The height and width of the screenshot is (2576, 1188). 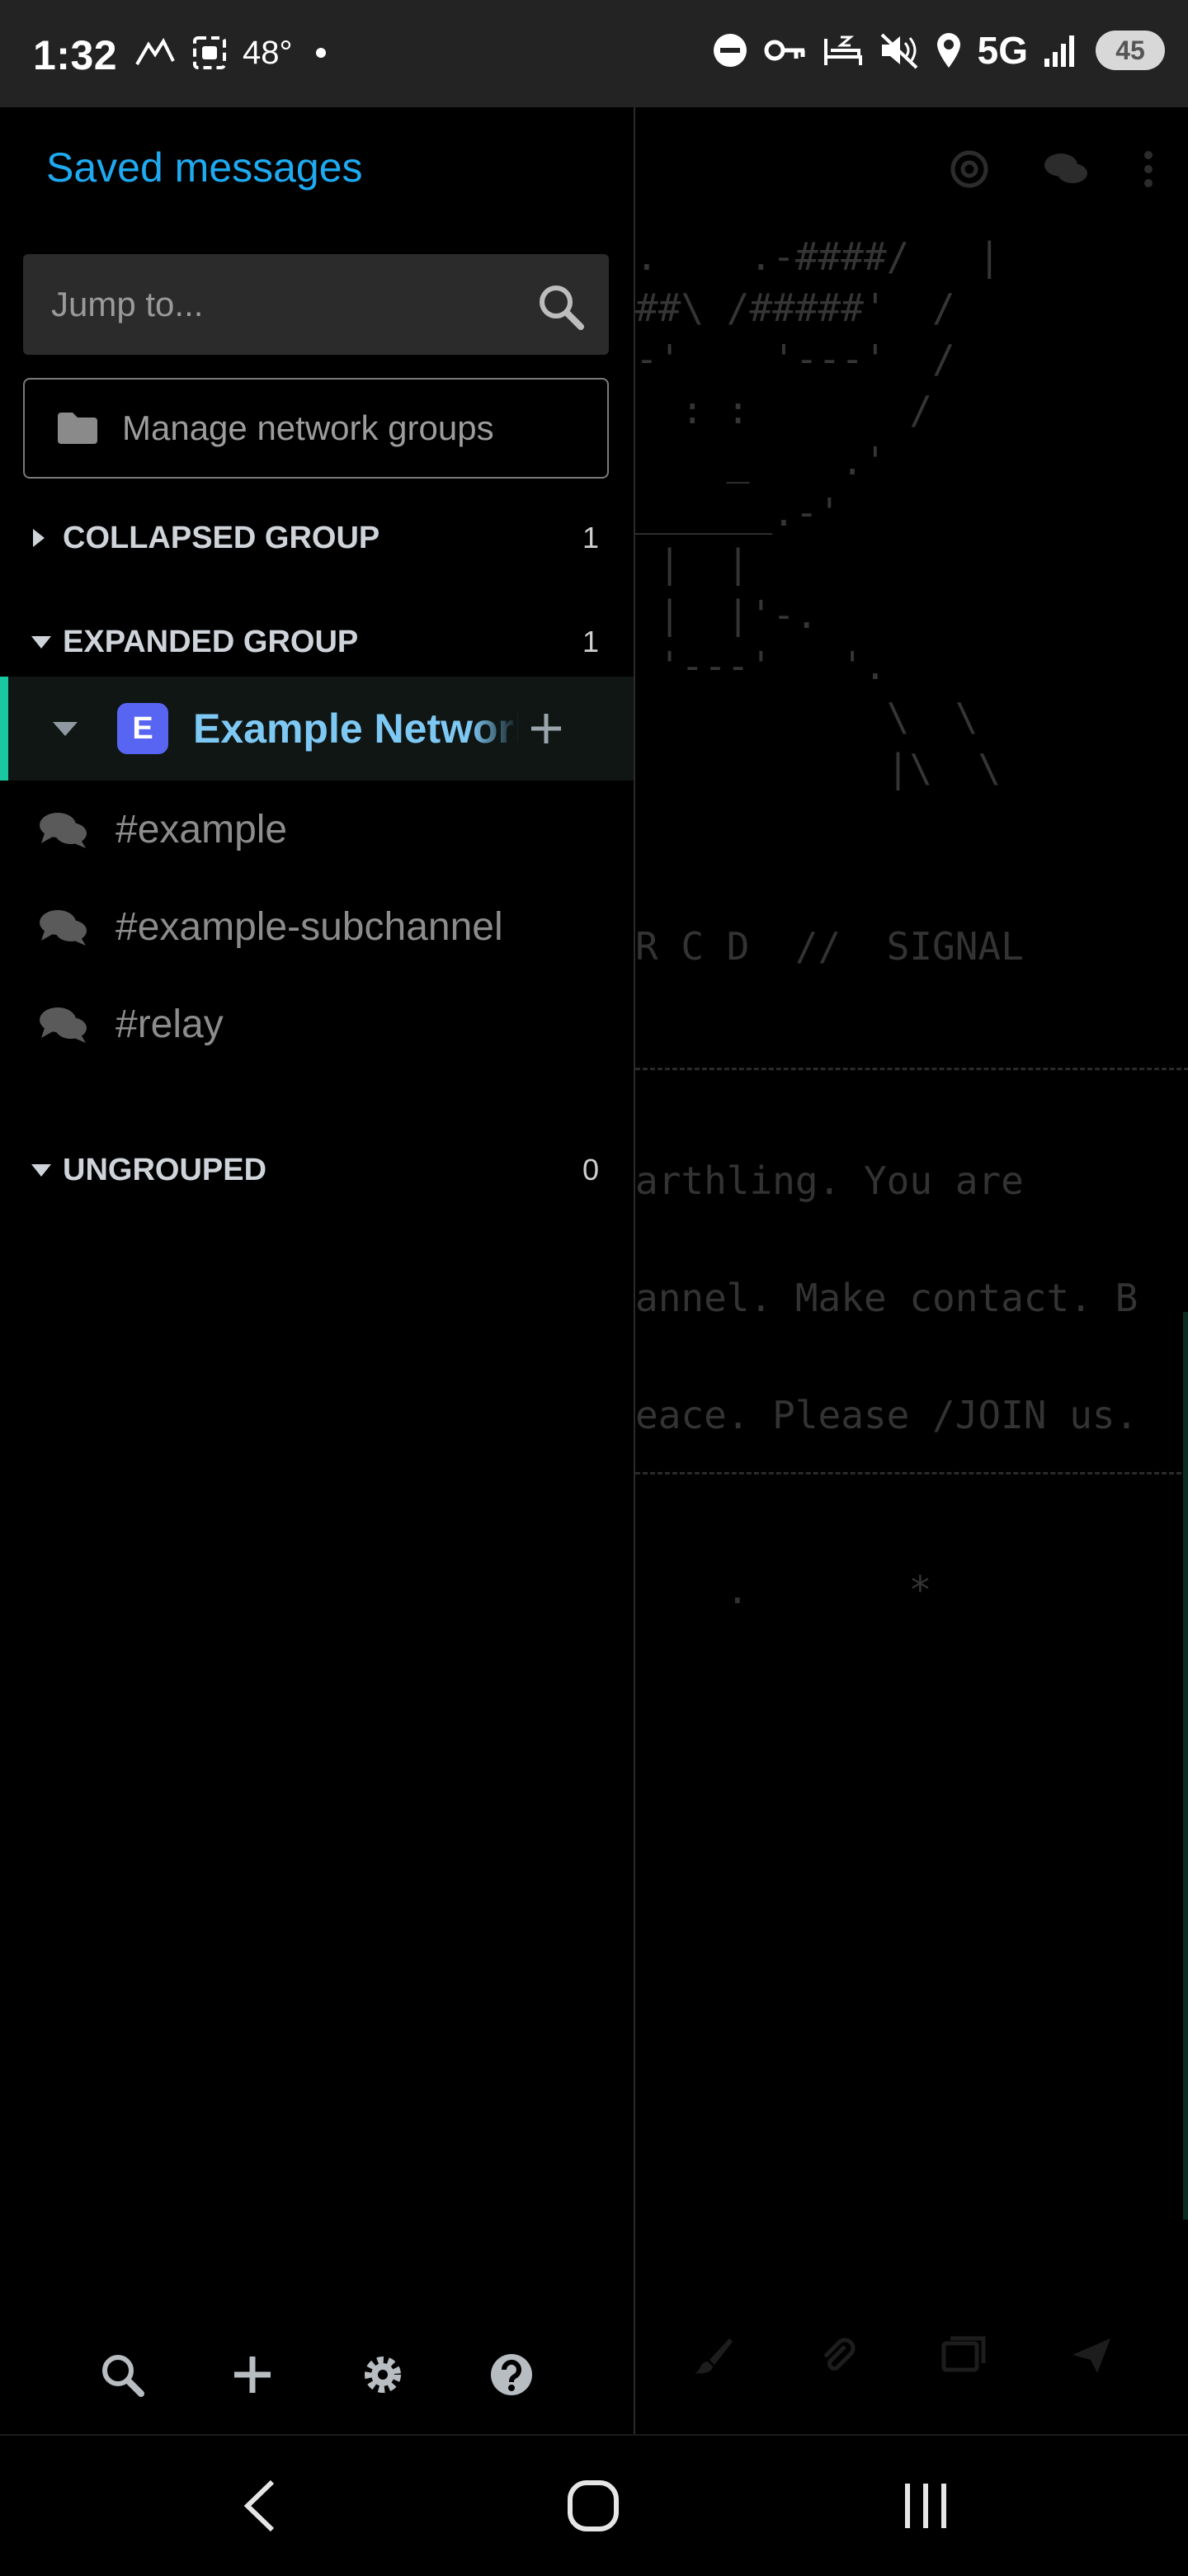 I want to click on channel-label: #example, so click(x=202, y=829).